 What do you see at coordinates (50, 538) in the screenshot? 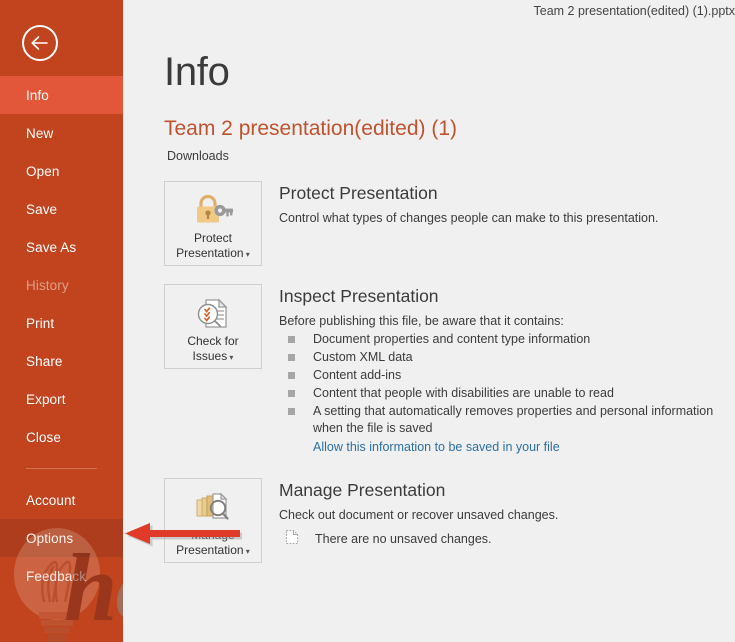
I see `sidebar-item-label: Options` at bounding box center [50, 538].